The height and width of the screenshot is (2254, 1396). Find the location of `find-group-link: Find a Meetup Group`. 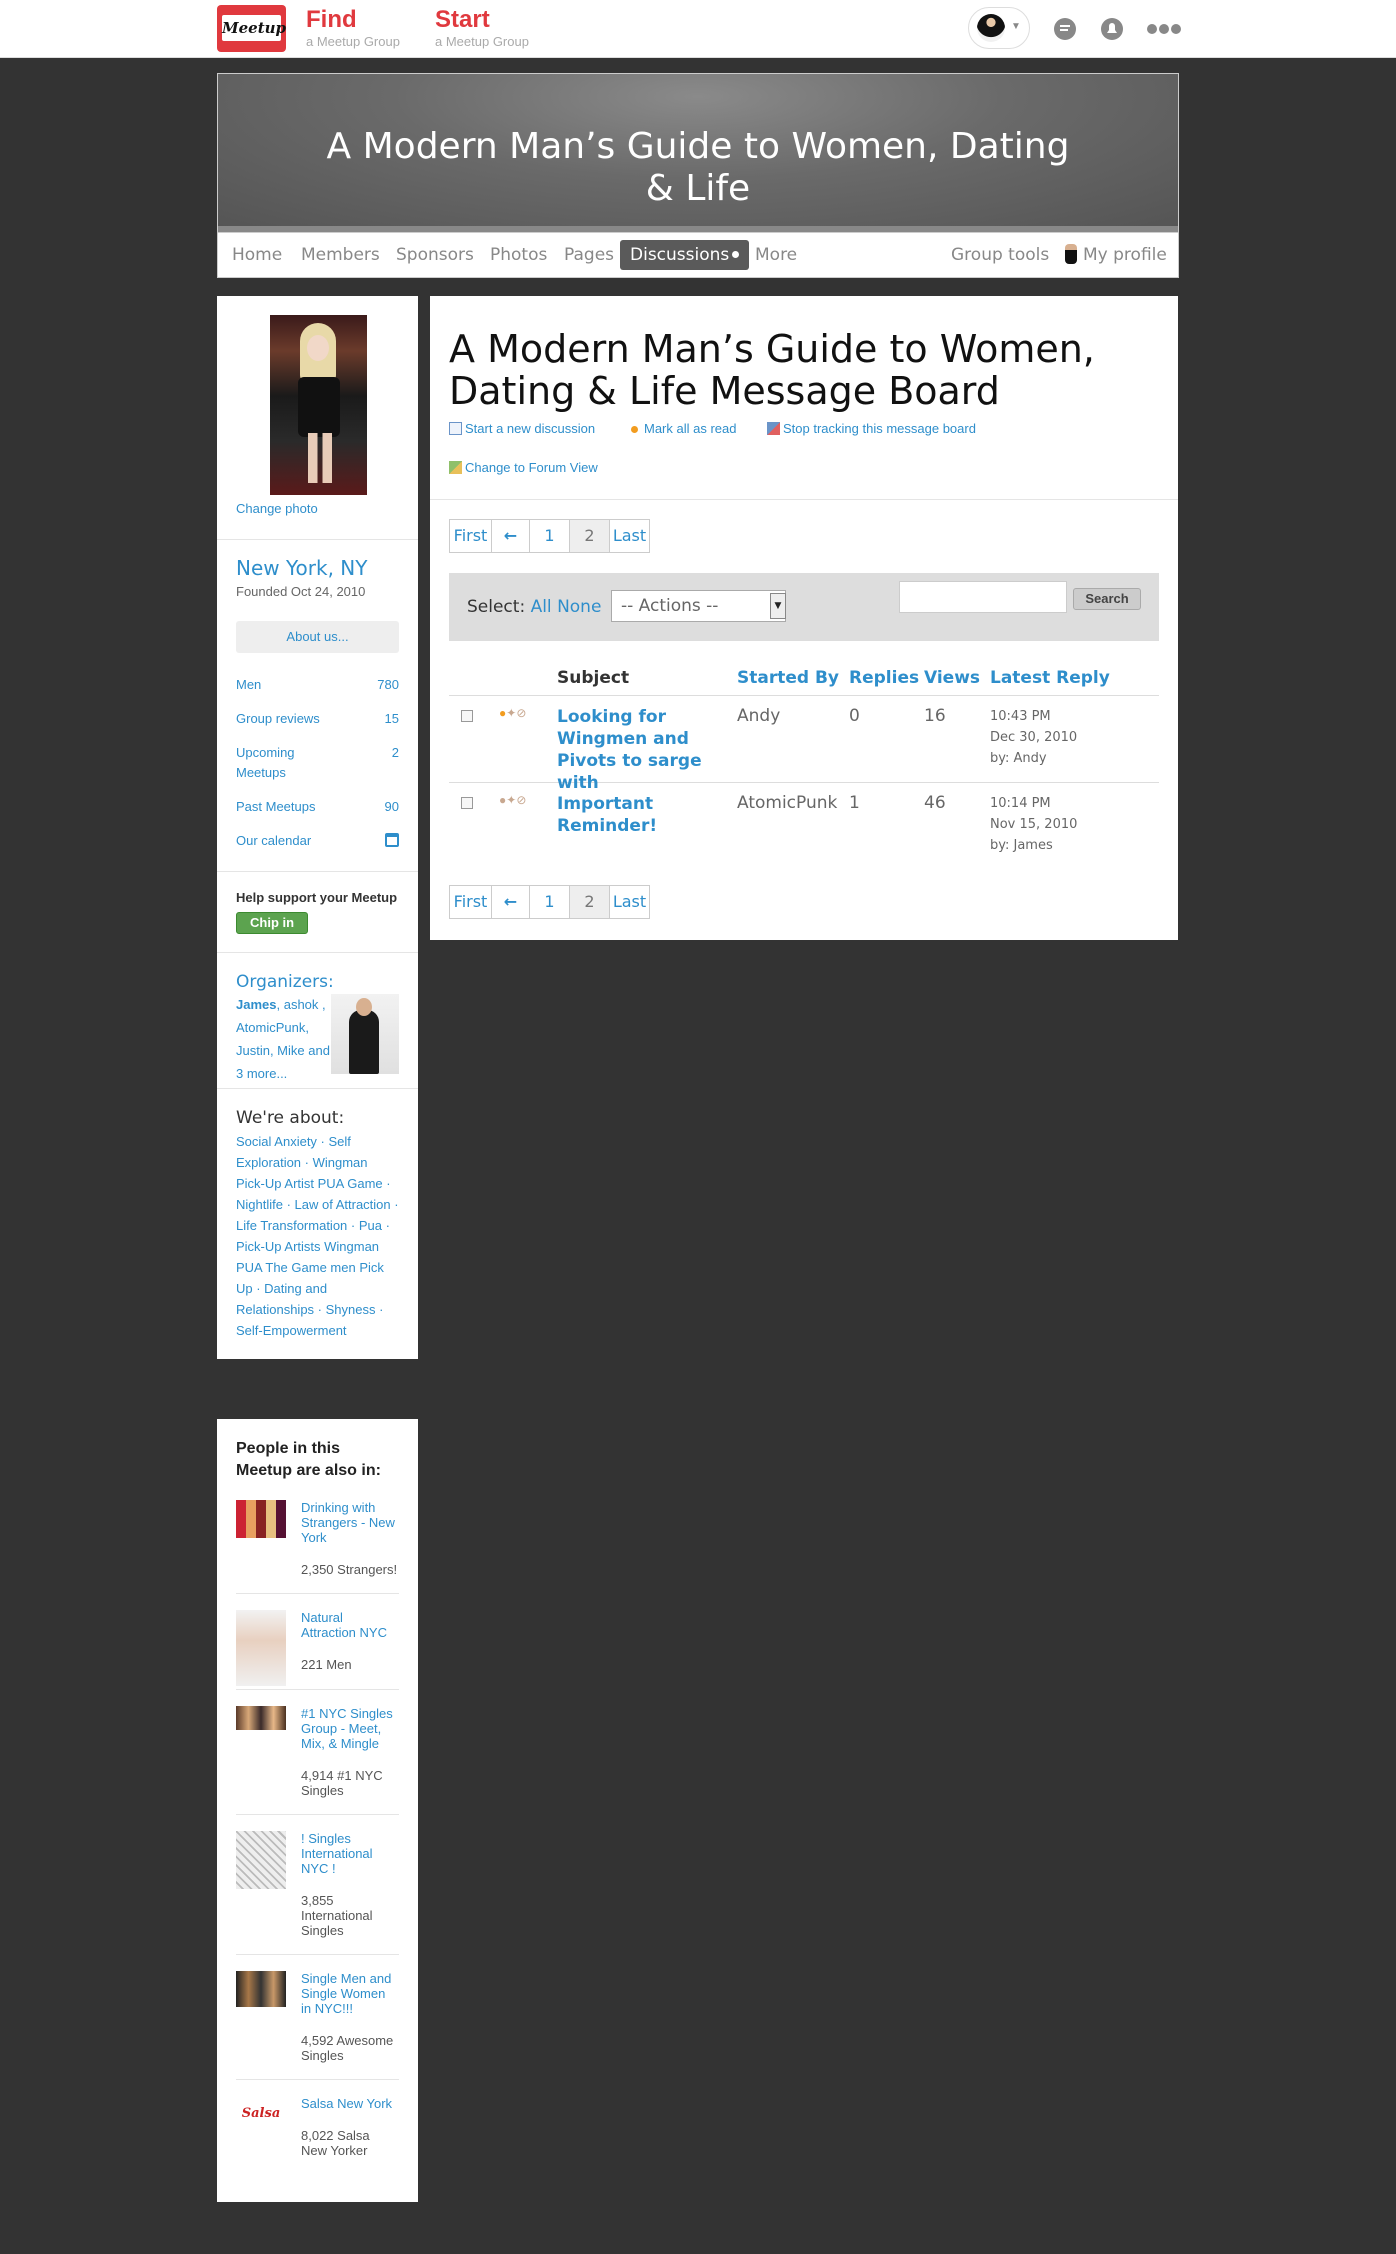

find-group-link: Find a Meetup Group is located at coordinates (353, 28).